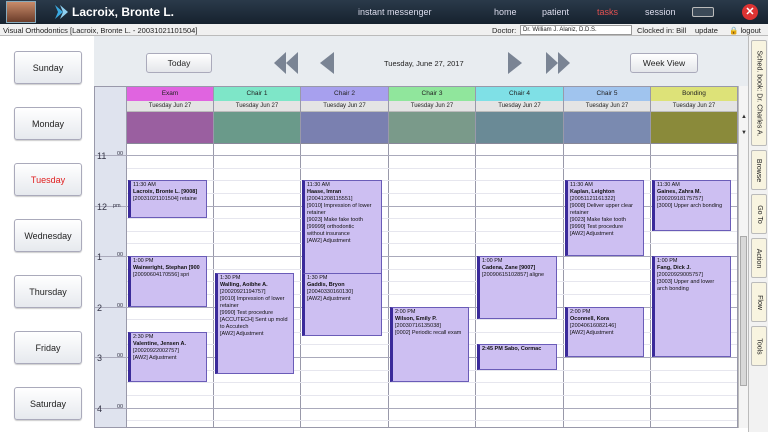 The image size is (768, 432). I want to click on logout-link: 🔒 logout, so click(745, 30).